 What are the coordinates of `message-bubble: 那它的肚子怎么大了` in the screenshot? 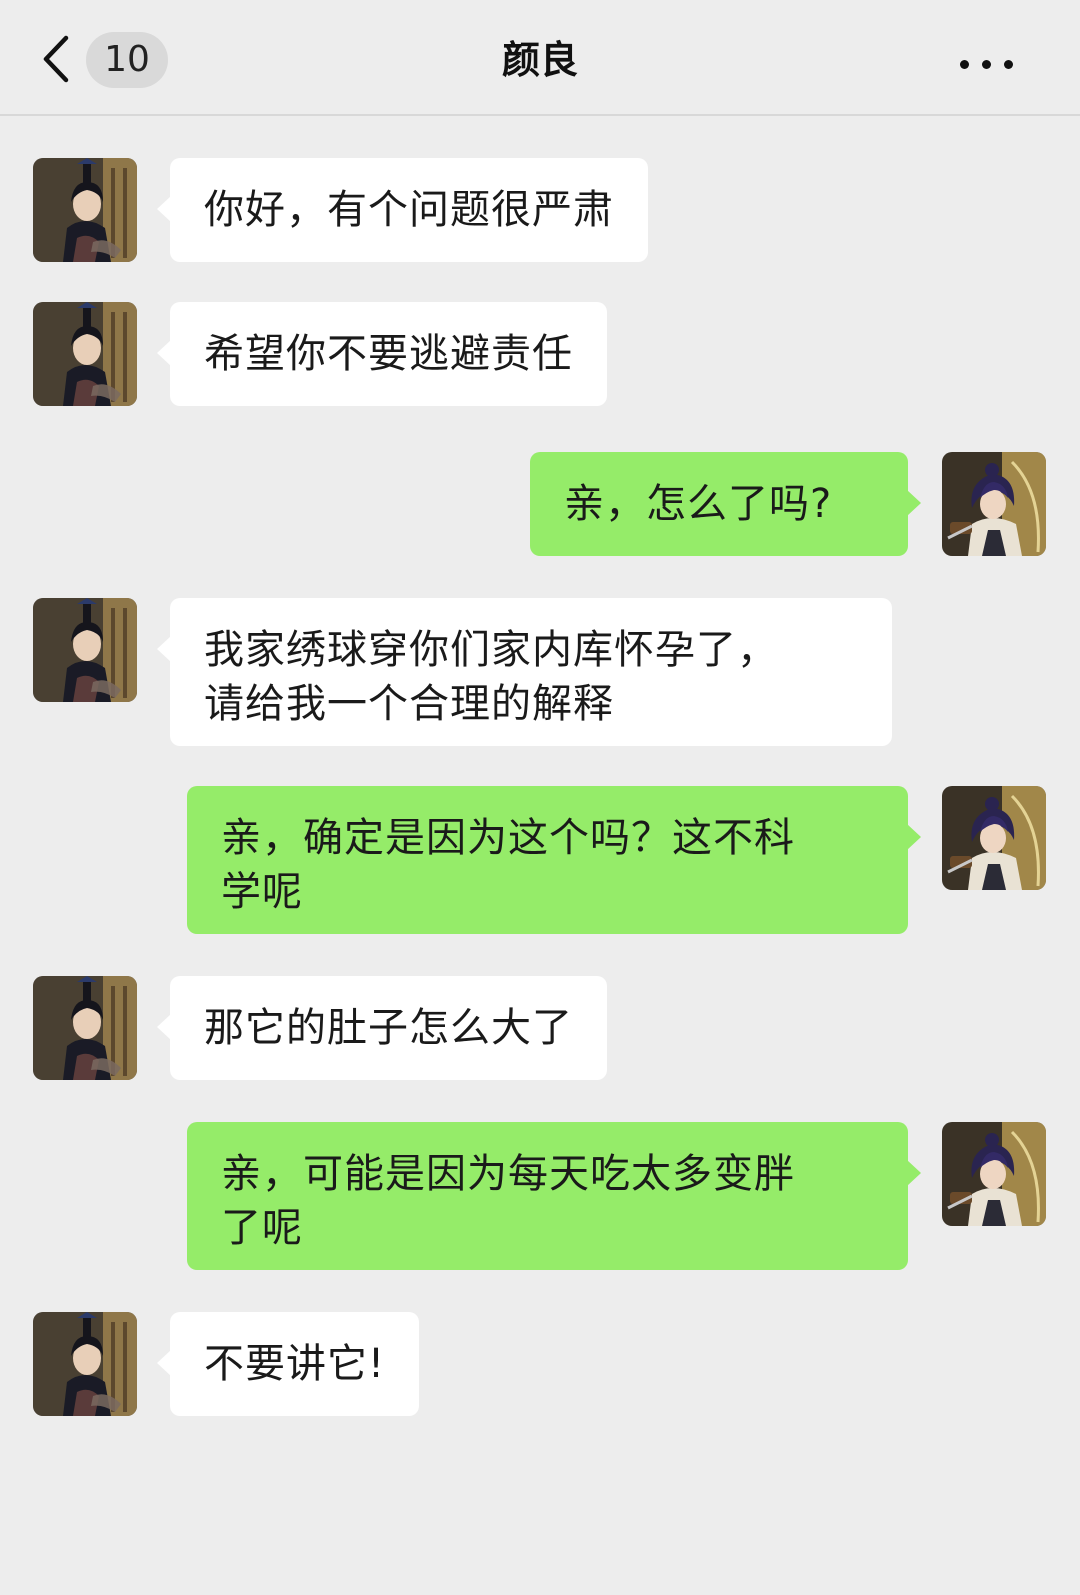 It's located at (382, 1028).